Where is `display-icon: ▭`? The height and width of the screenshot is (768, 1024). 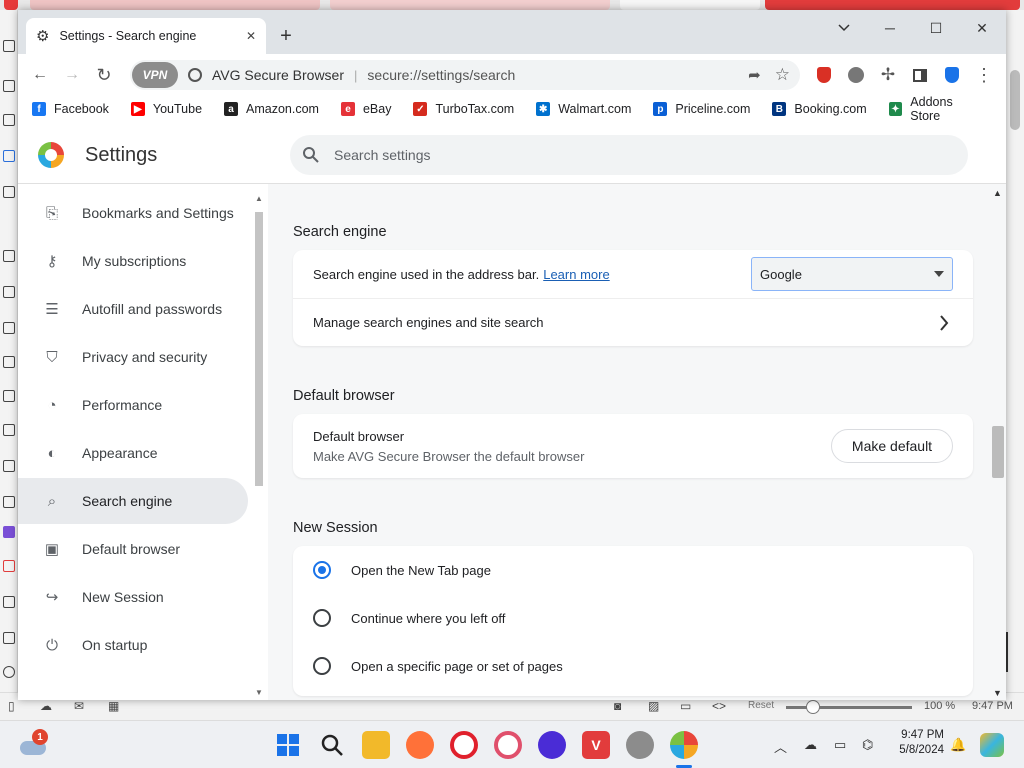 display-icon: ▭ is located at coordinates (843, 745).